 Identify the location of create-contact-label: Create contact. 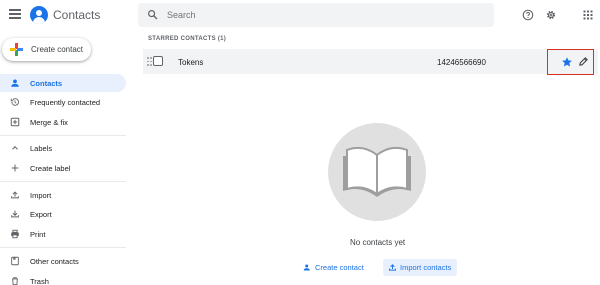
(57, 49).